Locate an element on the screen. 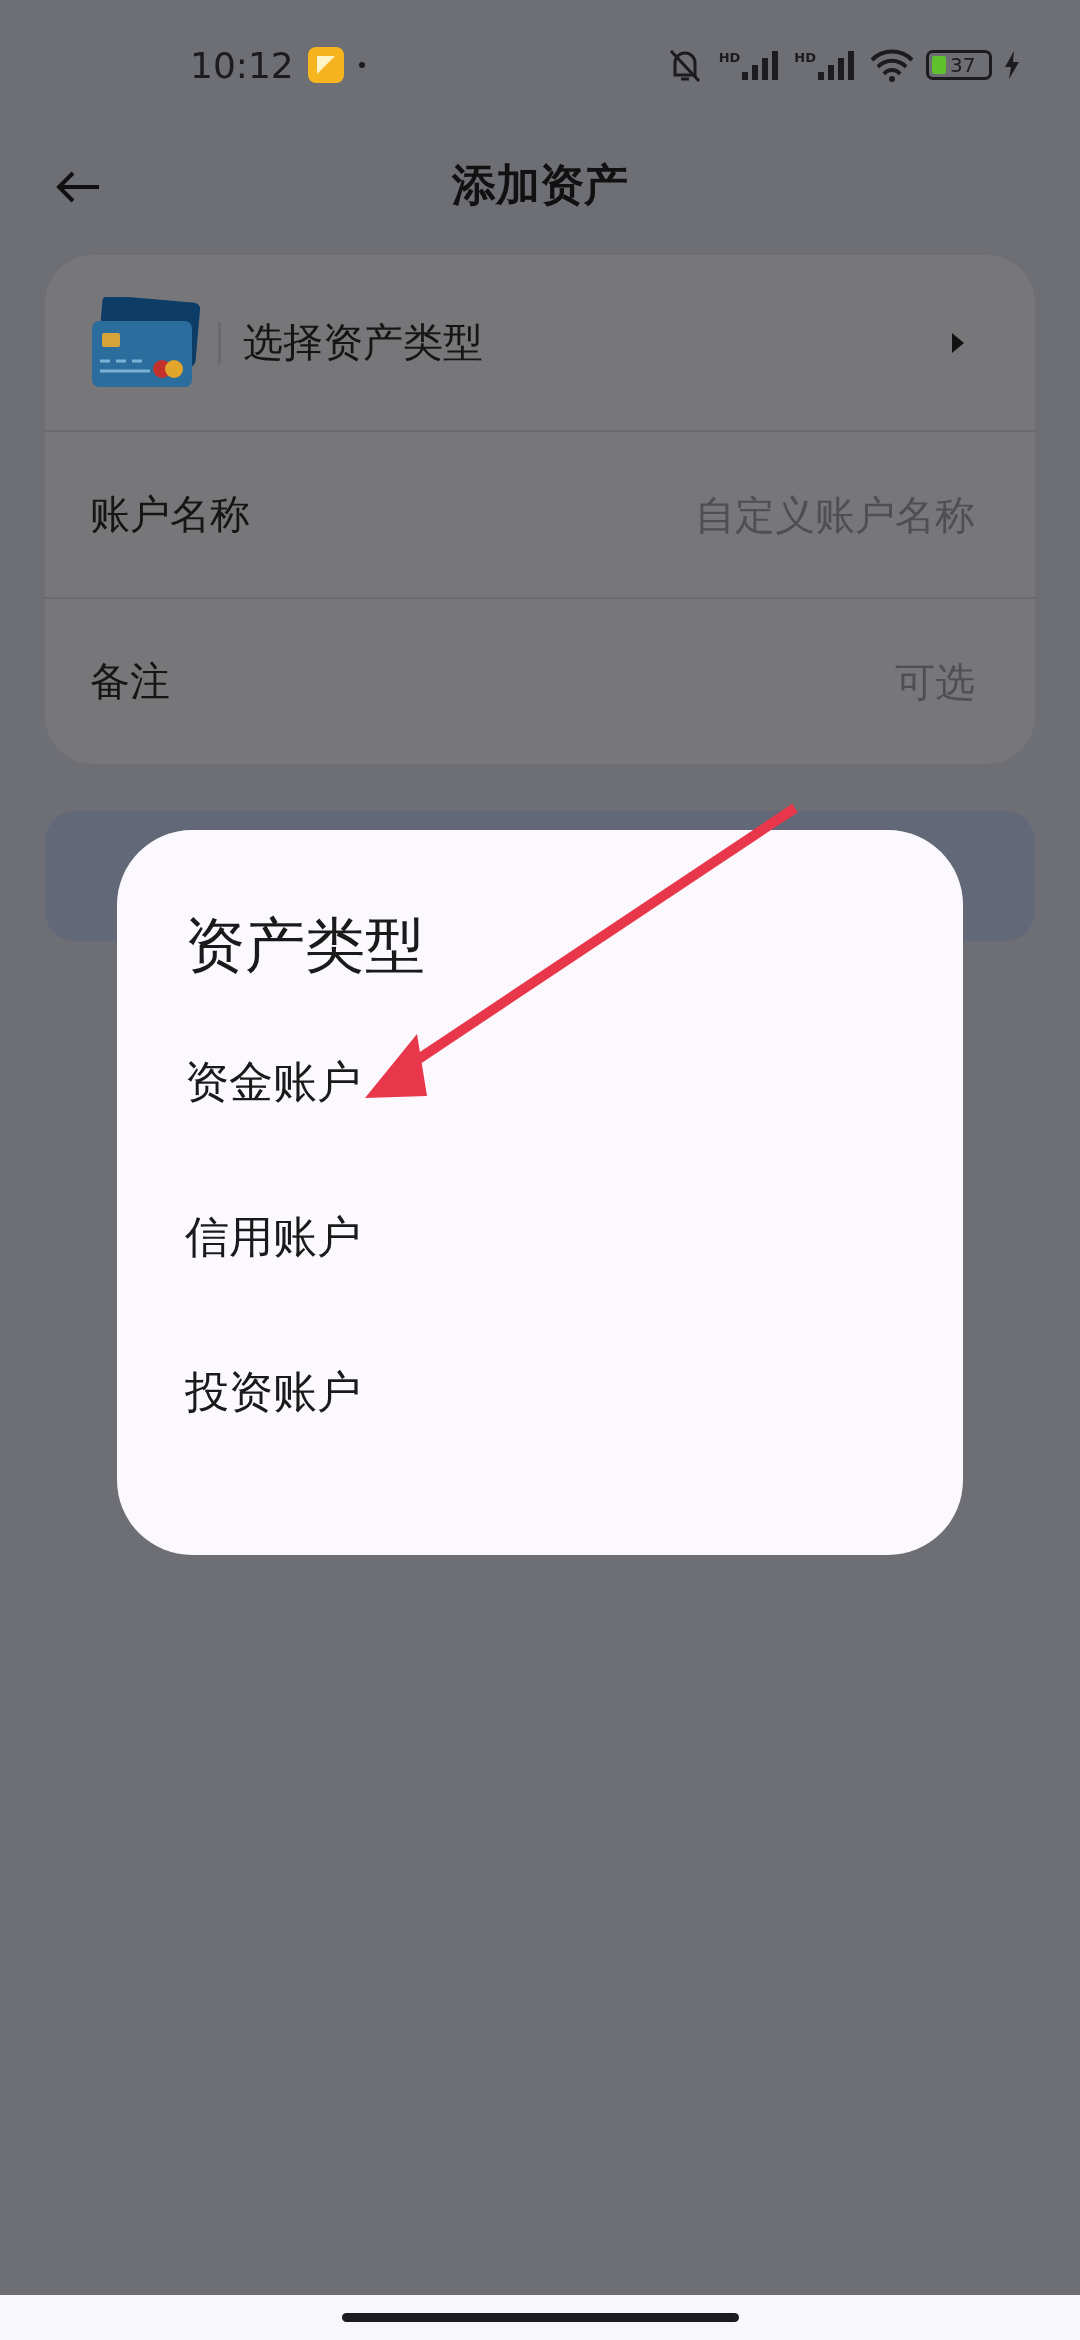 The image size is (1080, 2340). credit-card-icon is located at coordinates (145, 342).